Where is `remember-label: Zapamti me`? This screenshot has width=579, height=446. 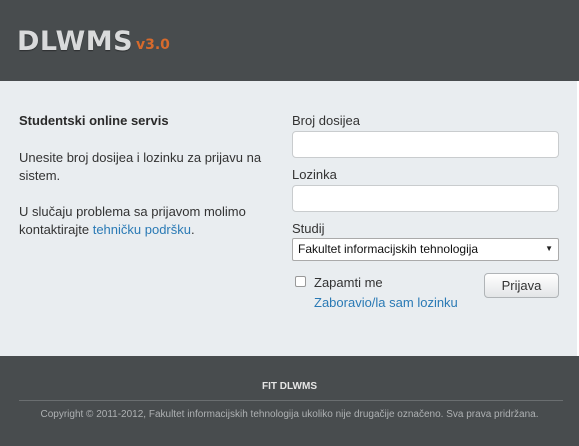
remember-label: Zapamti me is located at coordinates (348, 282).